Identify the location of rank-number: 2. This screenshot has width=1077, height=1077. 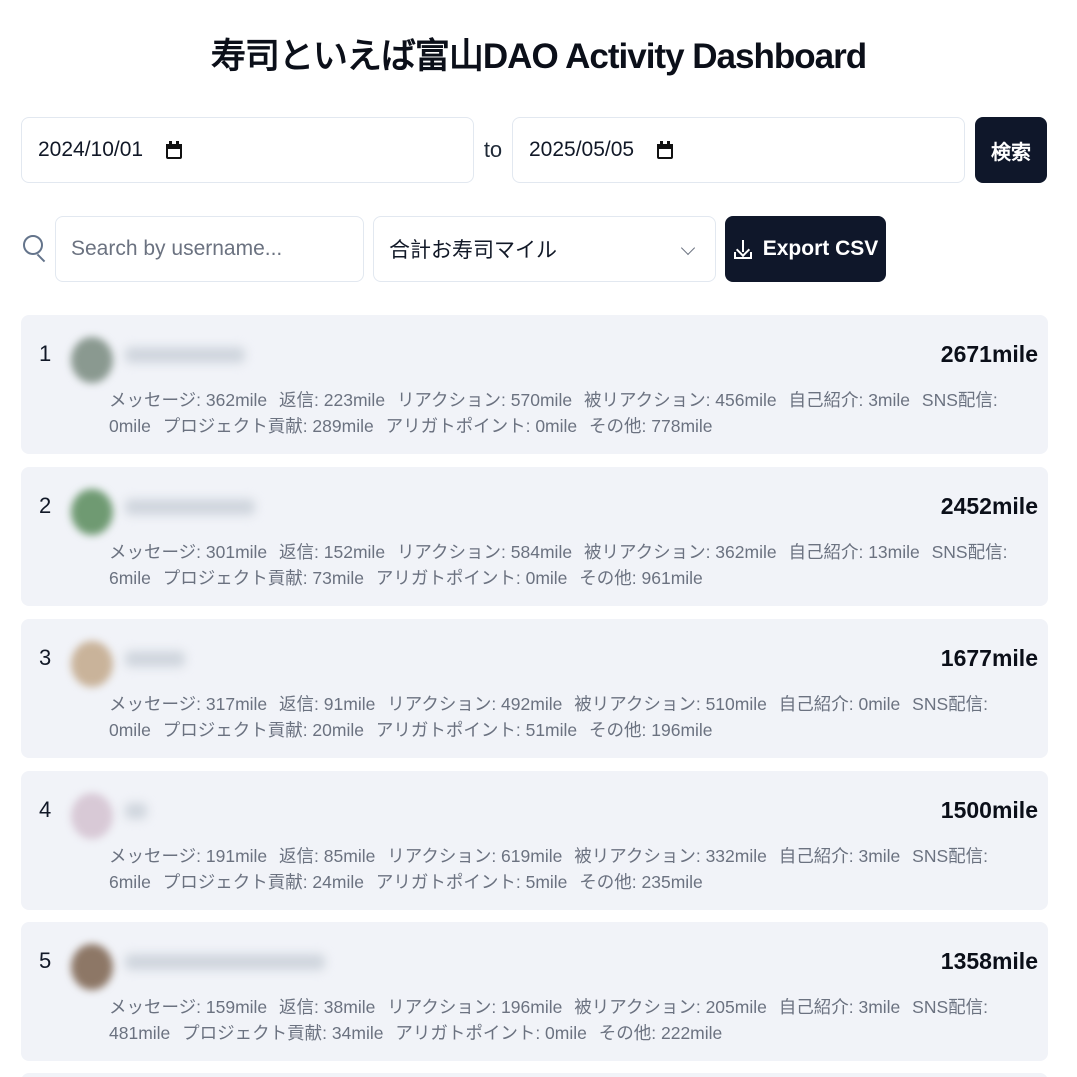
(45, 505).